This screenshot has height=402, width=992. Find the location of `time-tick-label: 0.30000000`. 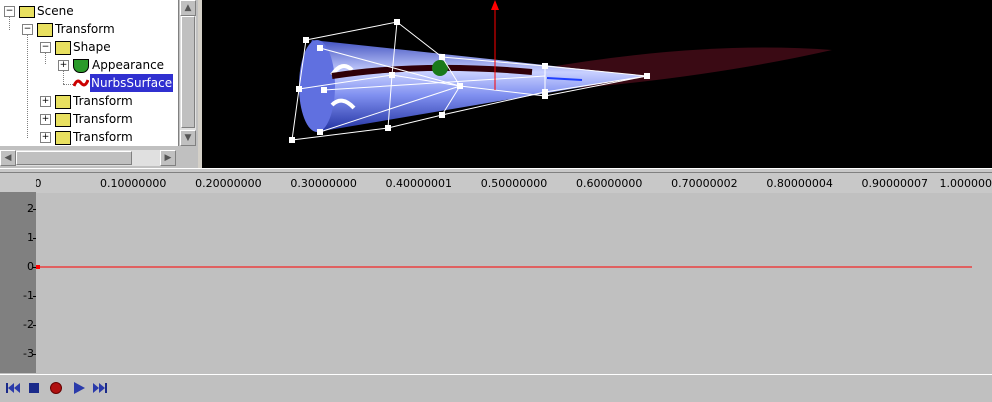

time-tick-label: 0.30000000 is located at coordinates (323, 183).